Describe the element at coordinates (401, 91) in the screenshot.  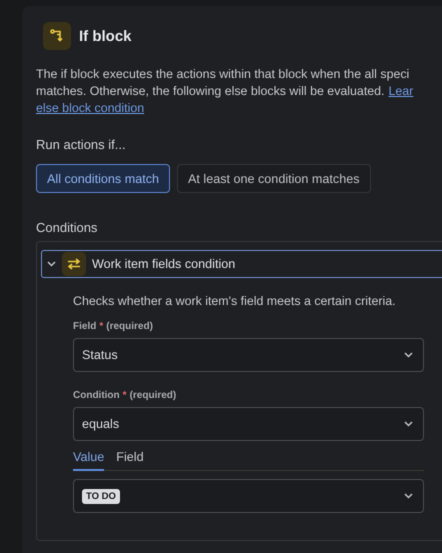
I see `learn-link: Lear` at that location.